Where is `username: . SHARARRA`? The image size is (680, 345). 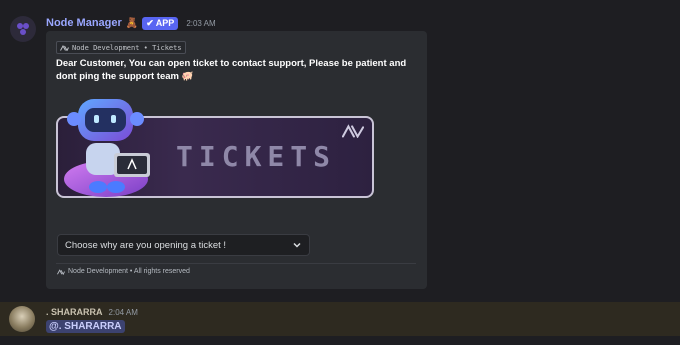
username: . SHARARRA is located at coordinates (74, 312).